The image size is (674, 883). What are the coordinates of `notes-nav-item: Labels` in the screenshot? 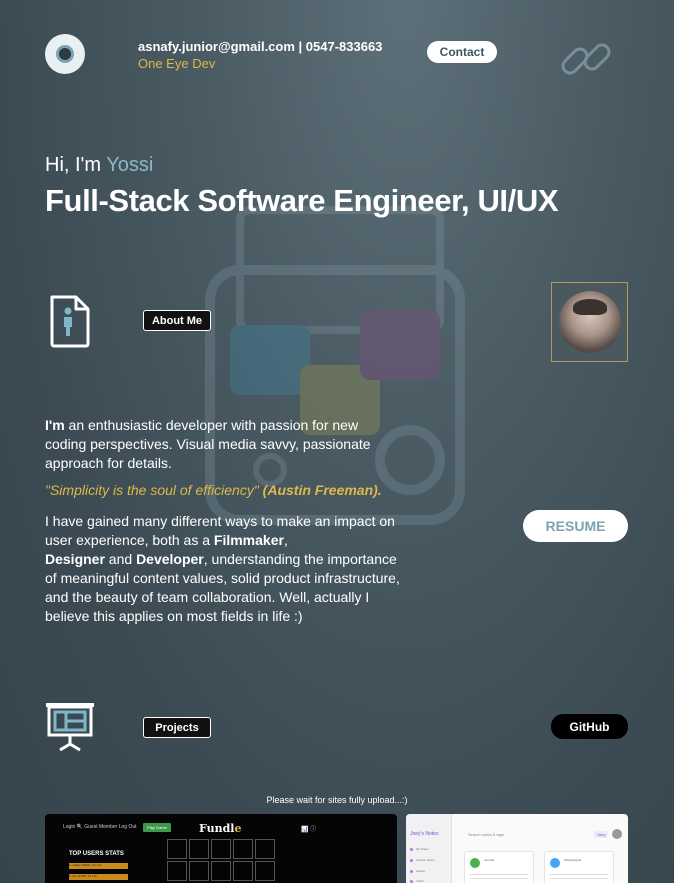 It's located at (428, 872).